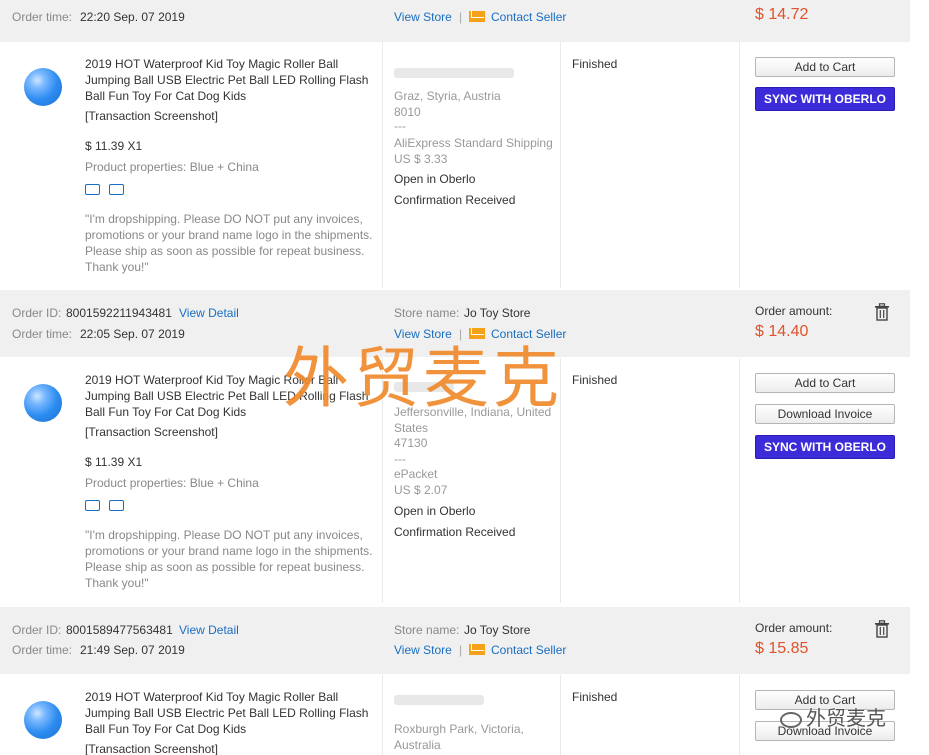  I want to click on order-time: 22:05 Sep. 07 2019, so click(132, 334).